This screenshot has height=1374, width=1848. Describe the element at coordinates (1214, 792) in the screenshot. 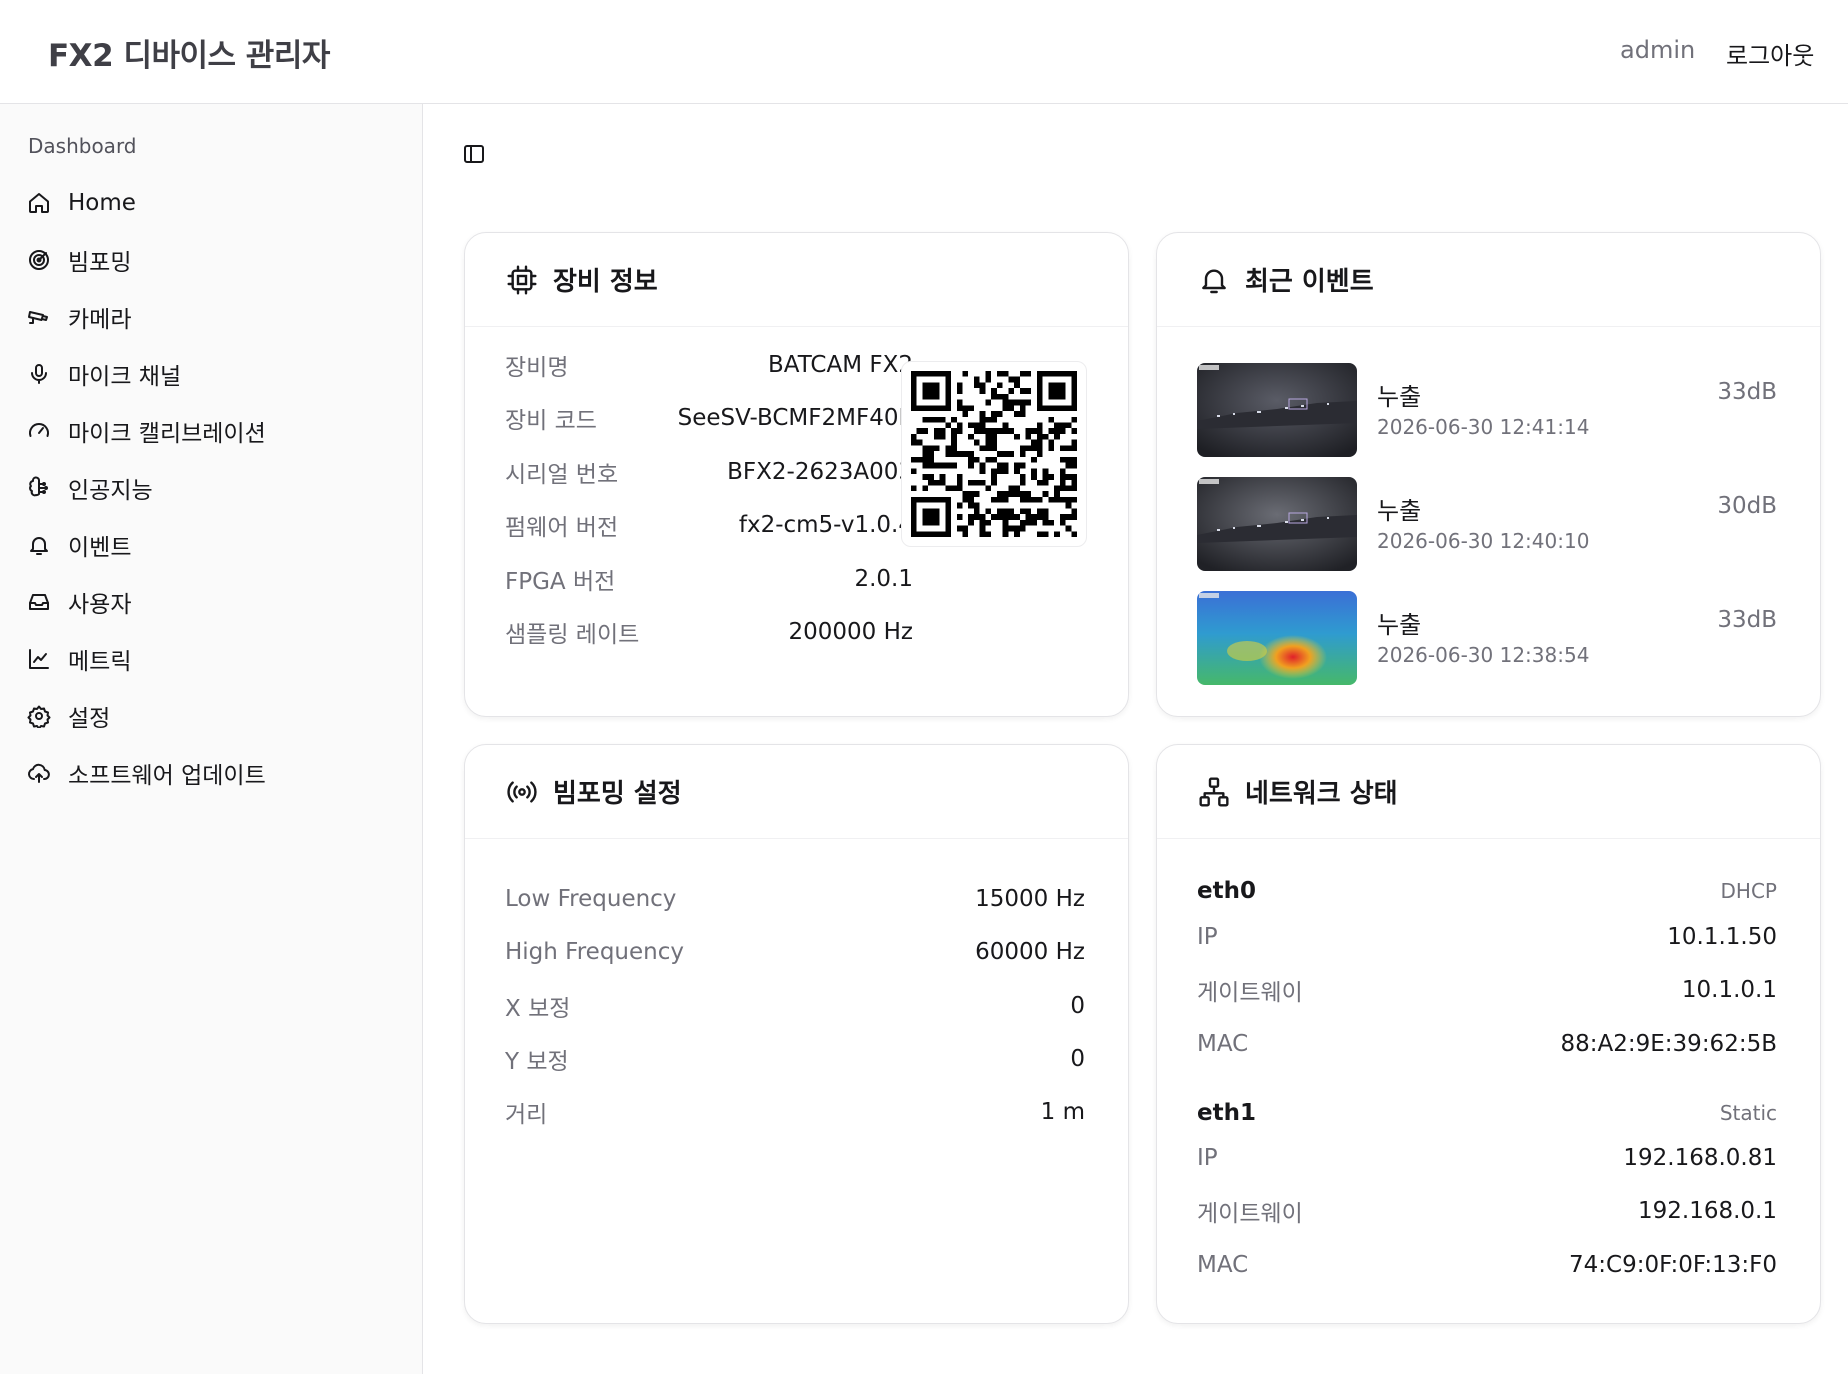

I see `network-icon` at that location.